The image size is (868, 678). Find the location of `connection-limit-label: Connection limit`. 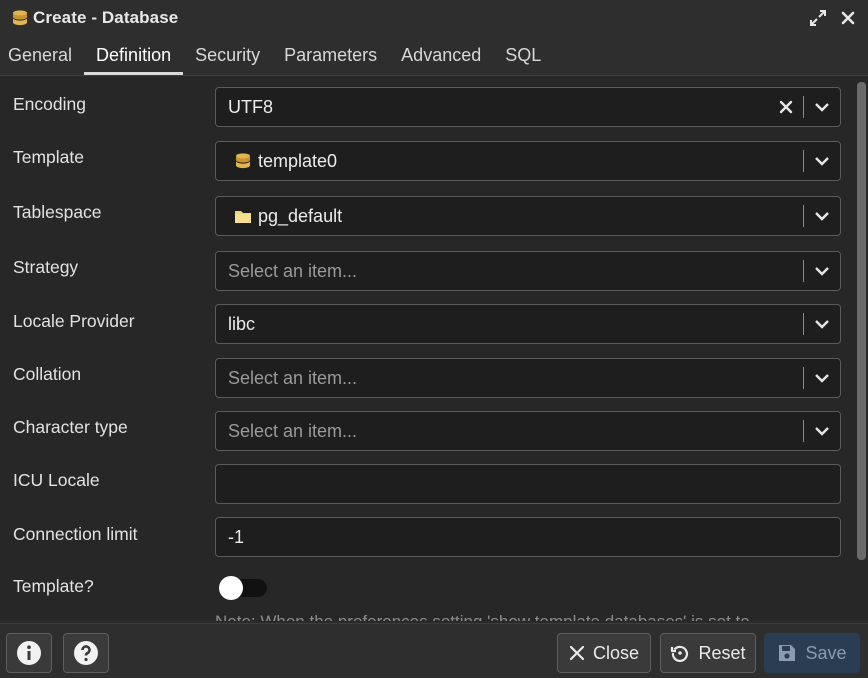

connection-limit-label: Connection limit is located at coordinates (75, 534).